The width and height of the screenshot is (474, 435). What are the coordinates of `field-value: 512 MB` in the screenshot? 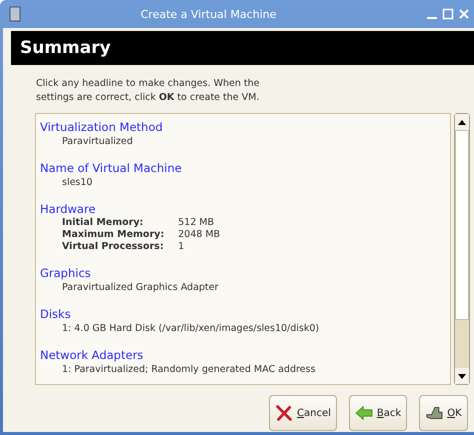 It's located at (196, 223).